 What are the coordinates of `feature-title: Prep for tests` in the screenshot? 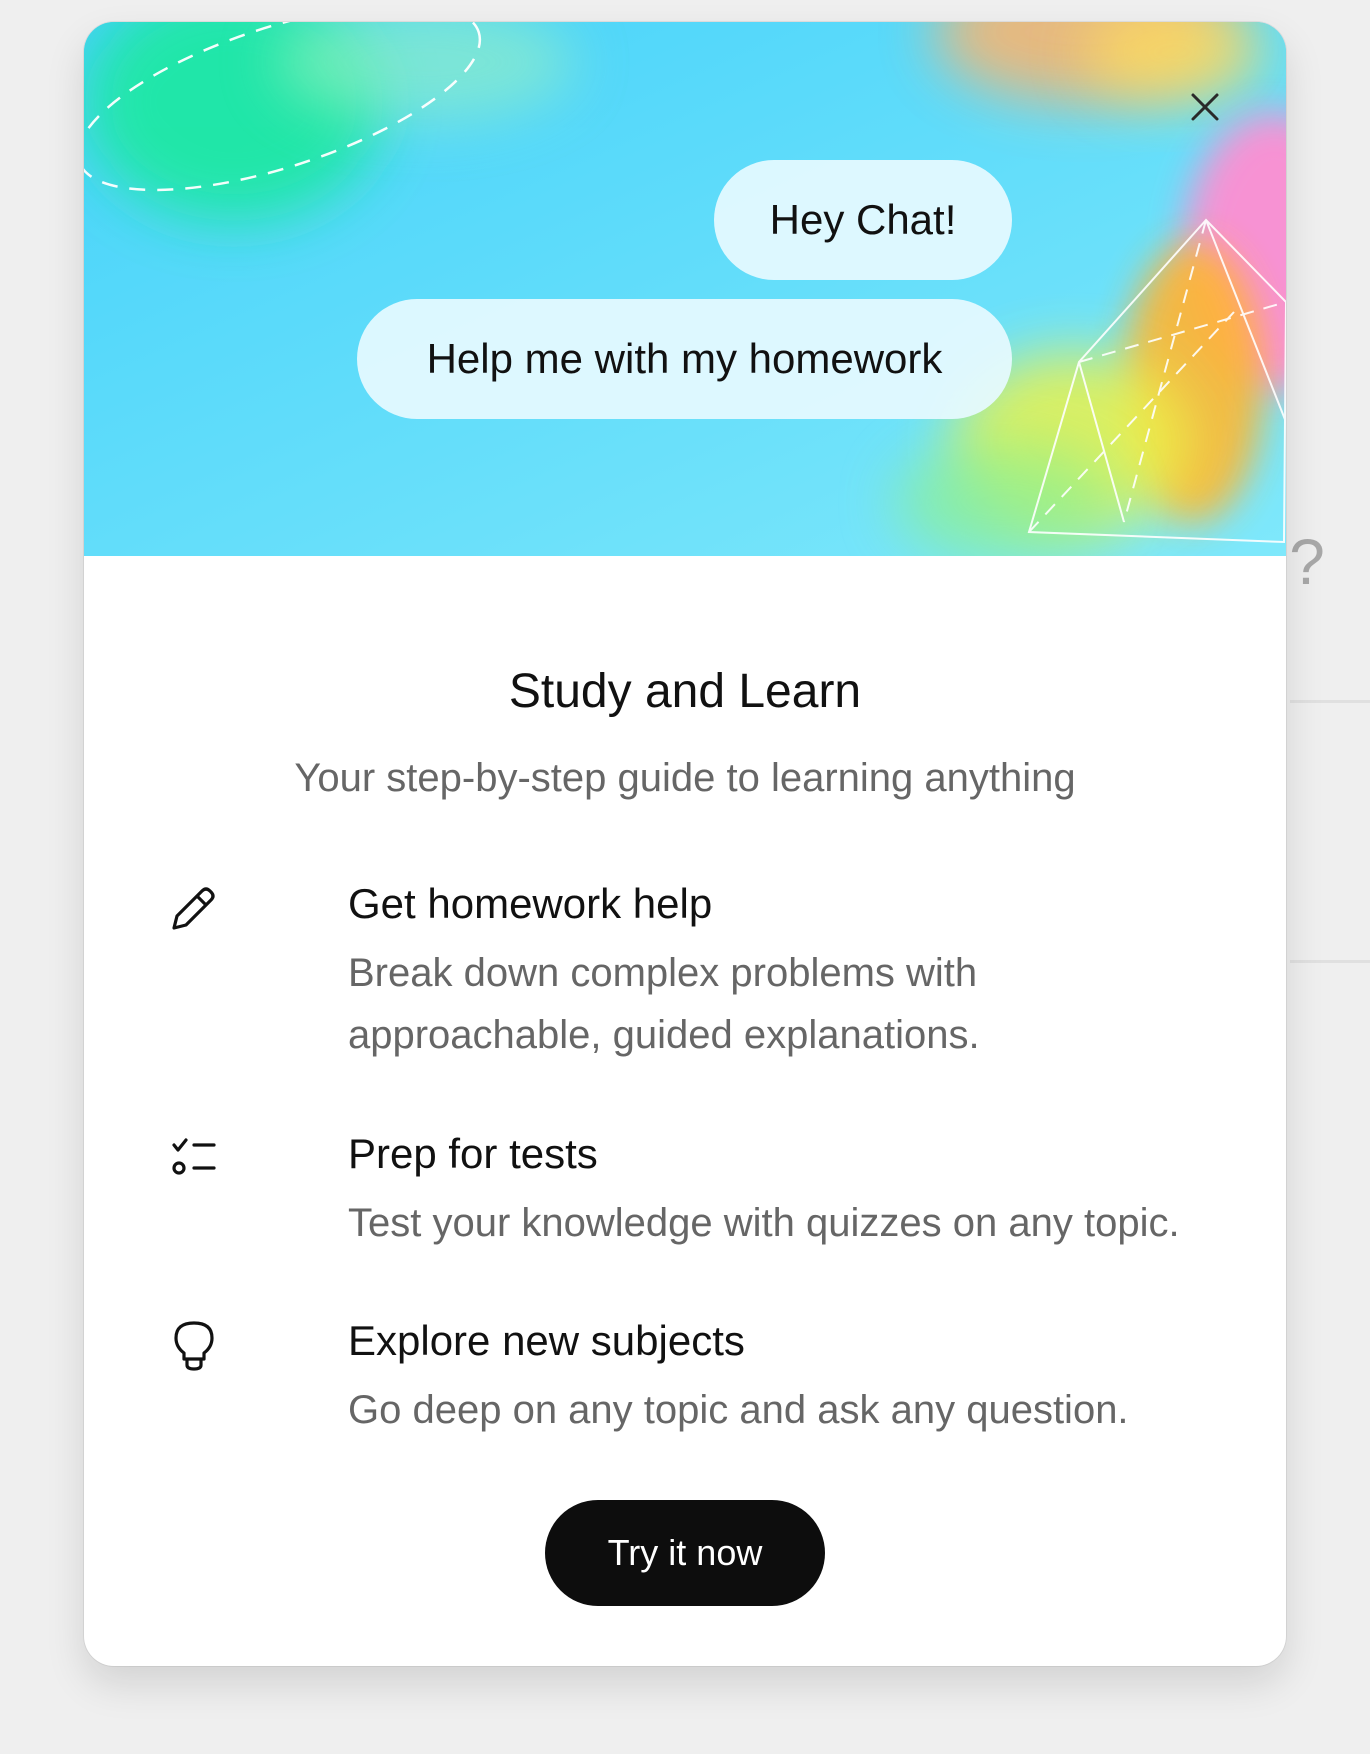 It's located at (473, 1153).